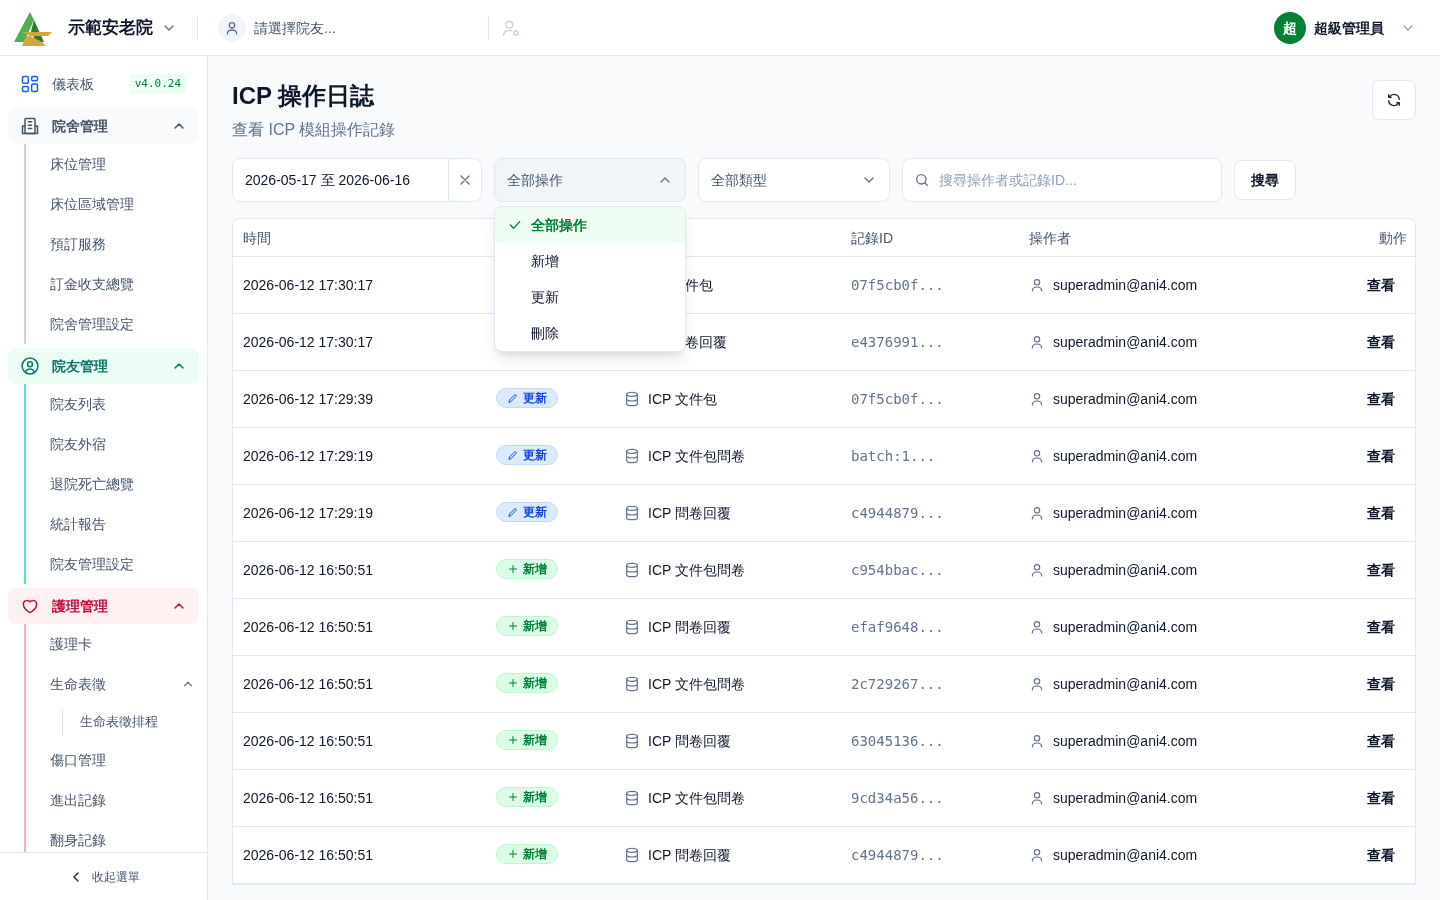  I want to click on sidebar-item: 院友外宿, so click(124, 444).